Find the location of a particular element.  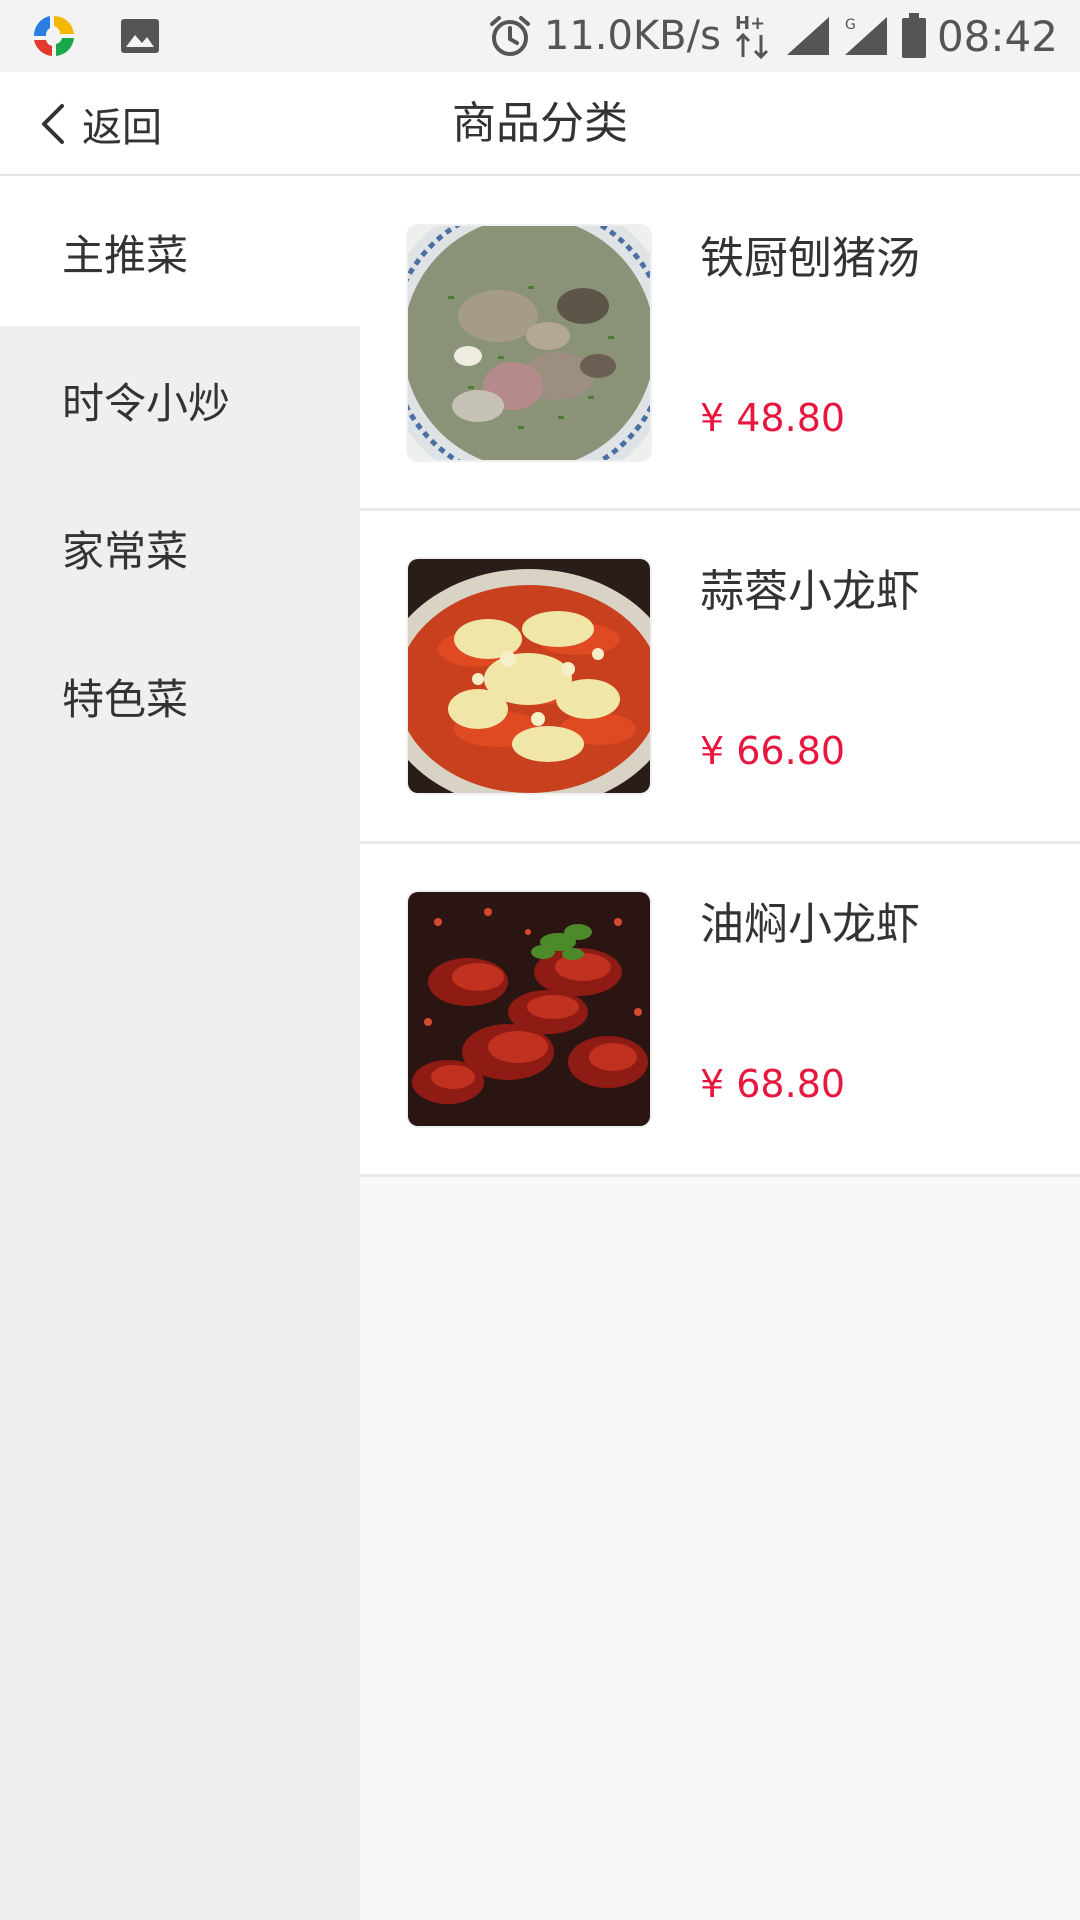

status-bar-left is located at coordinates (95, 36).